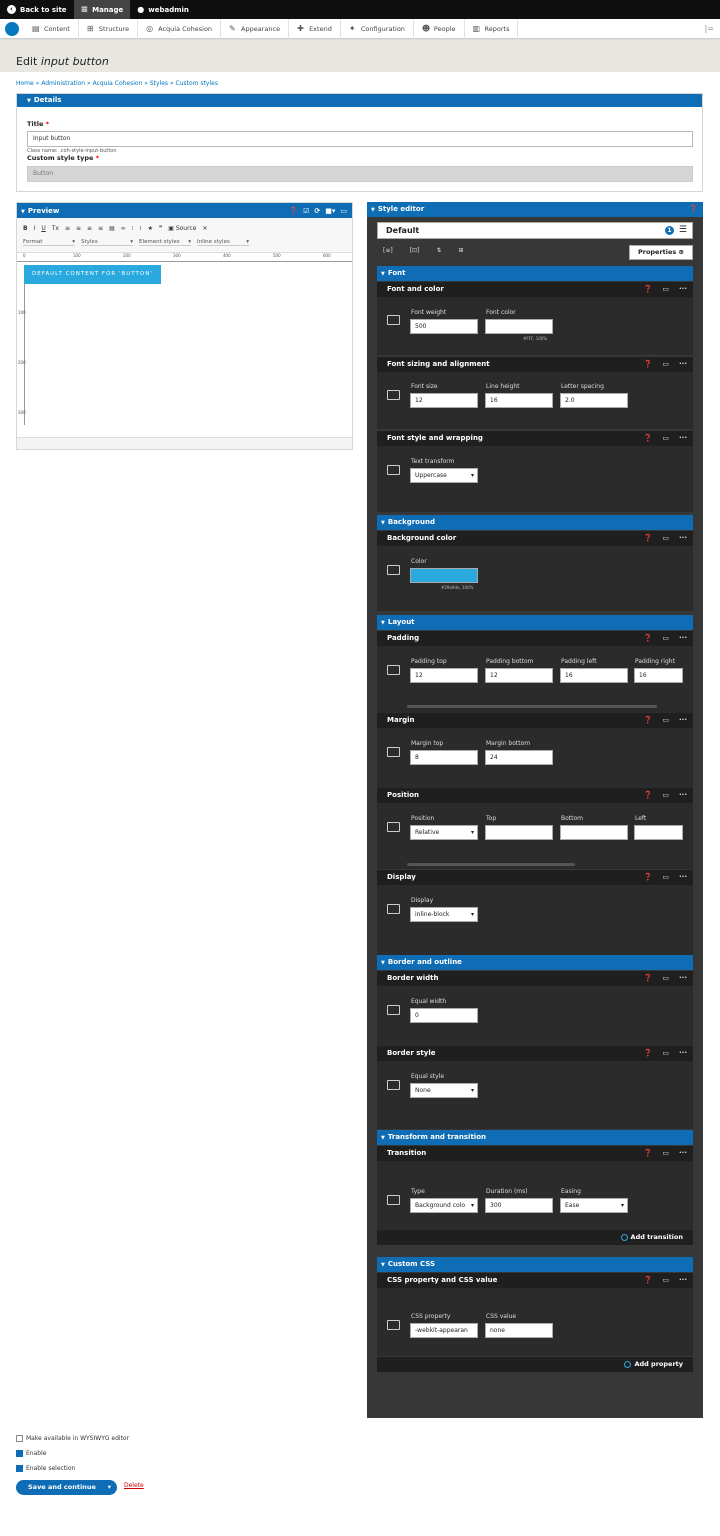 Image resolution: width=720 pixels, height=1536 pixels. Describe the element at coordinates (594, 400) in the screenshot. I see `letter-spacing-input: 2.0` at that location.